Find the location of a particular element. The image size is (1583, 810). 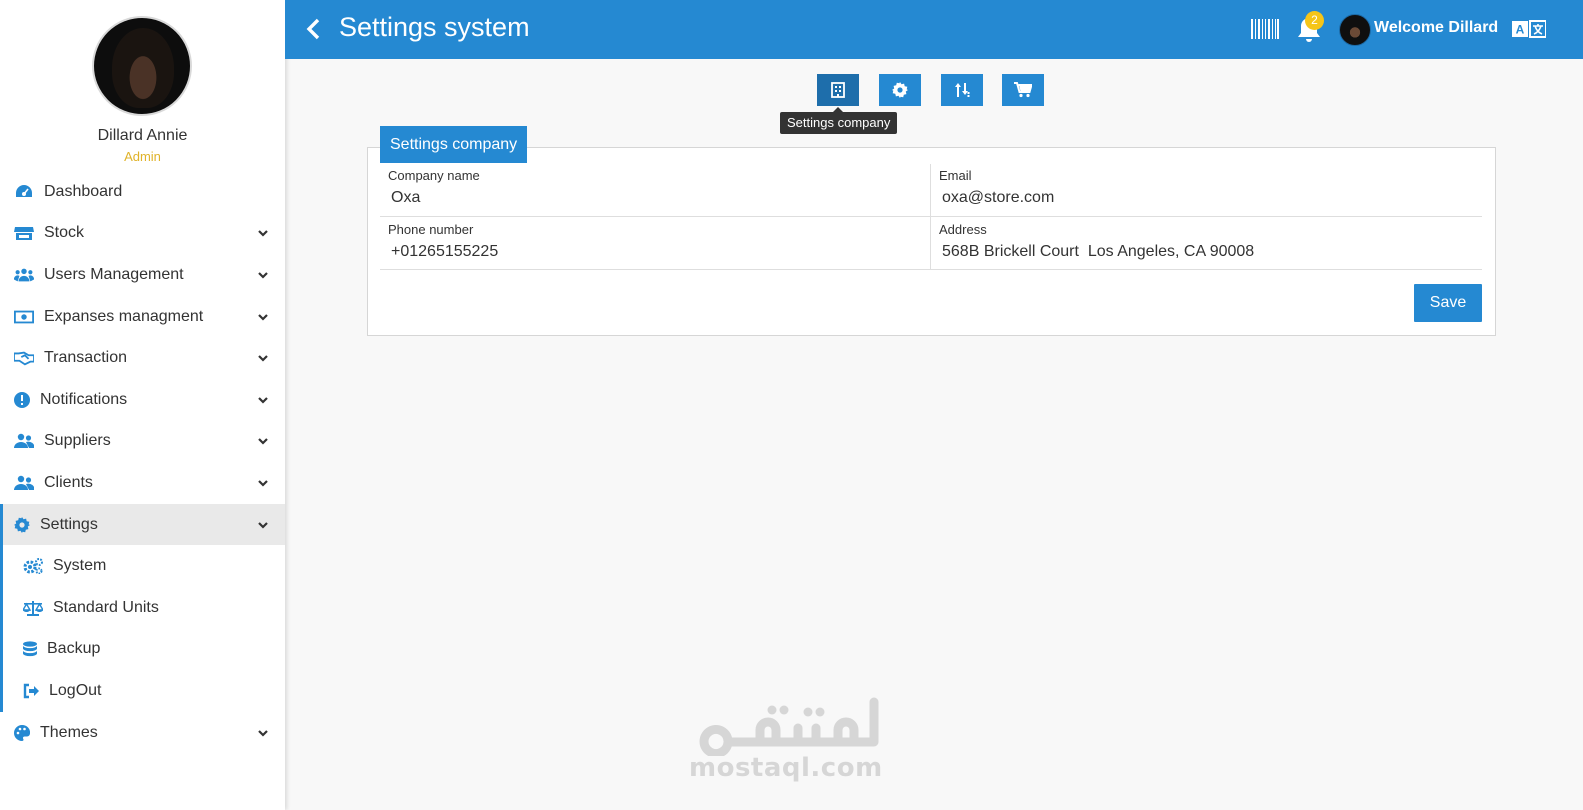

sidebar-subitem-label: Standard Units is located at coordinates (106, 607).